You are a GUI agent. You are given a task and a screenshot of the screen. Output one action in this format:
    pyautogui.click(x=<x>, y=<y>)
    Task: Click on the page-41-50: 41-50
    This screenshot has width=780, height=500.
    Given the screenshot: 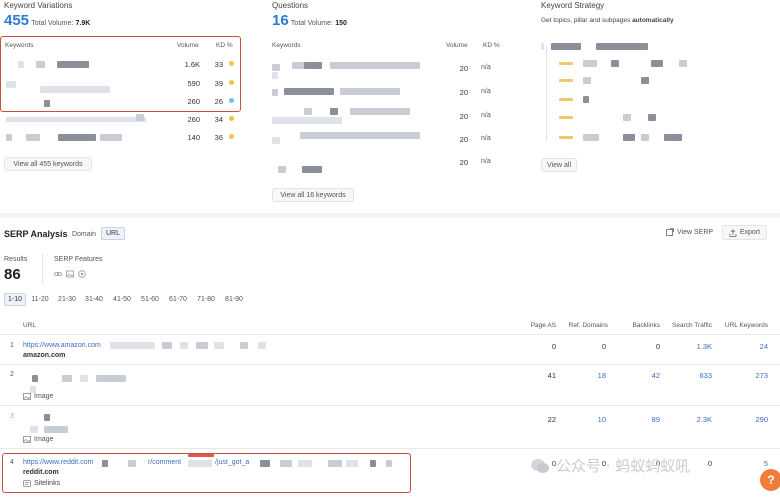 What is the action you would take?
    pyautogui.click(x=122, y=299)
    